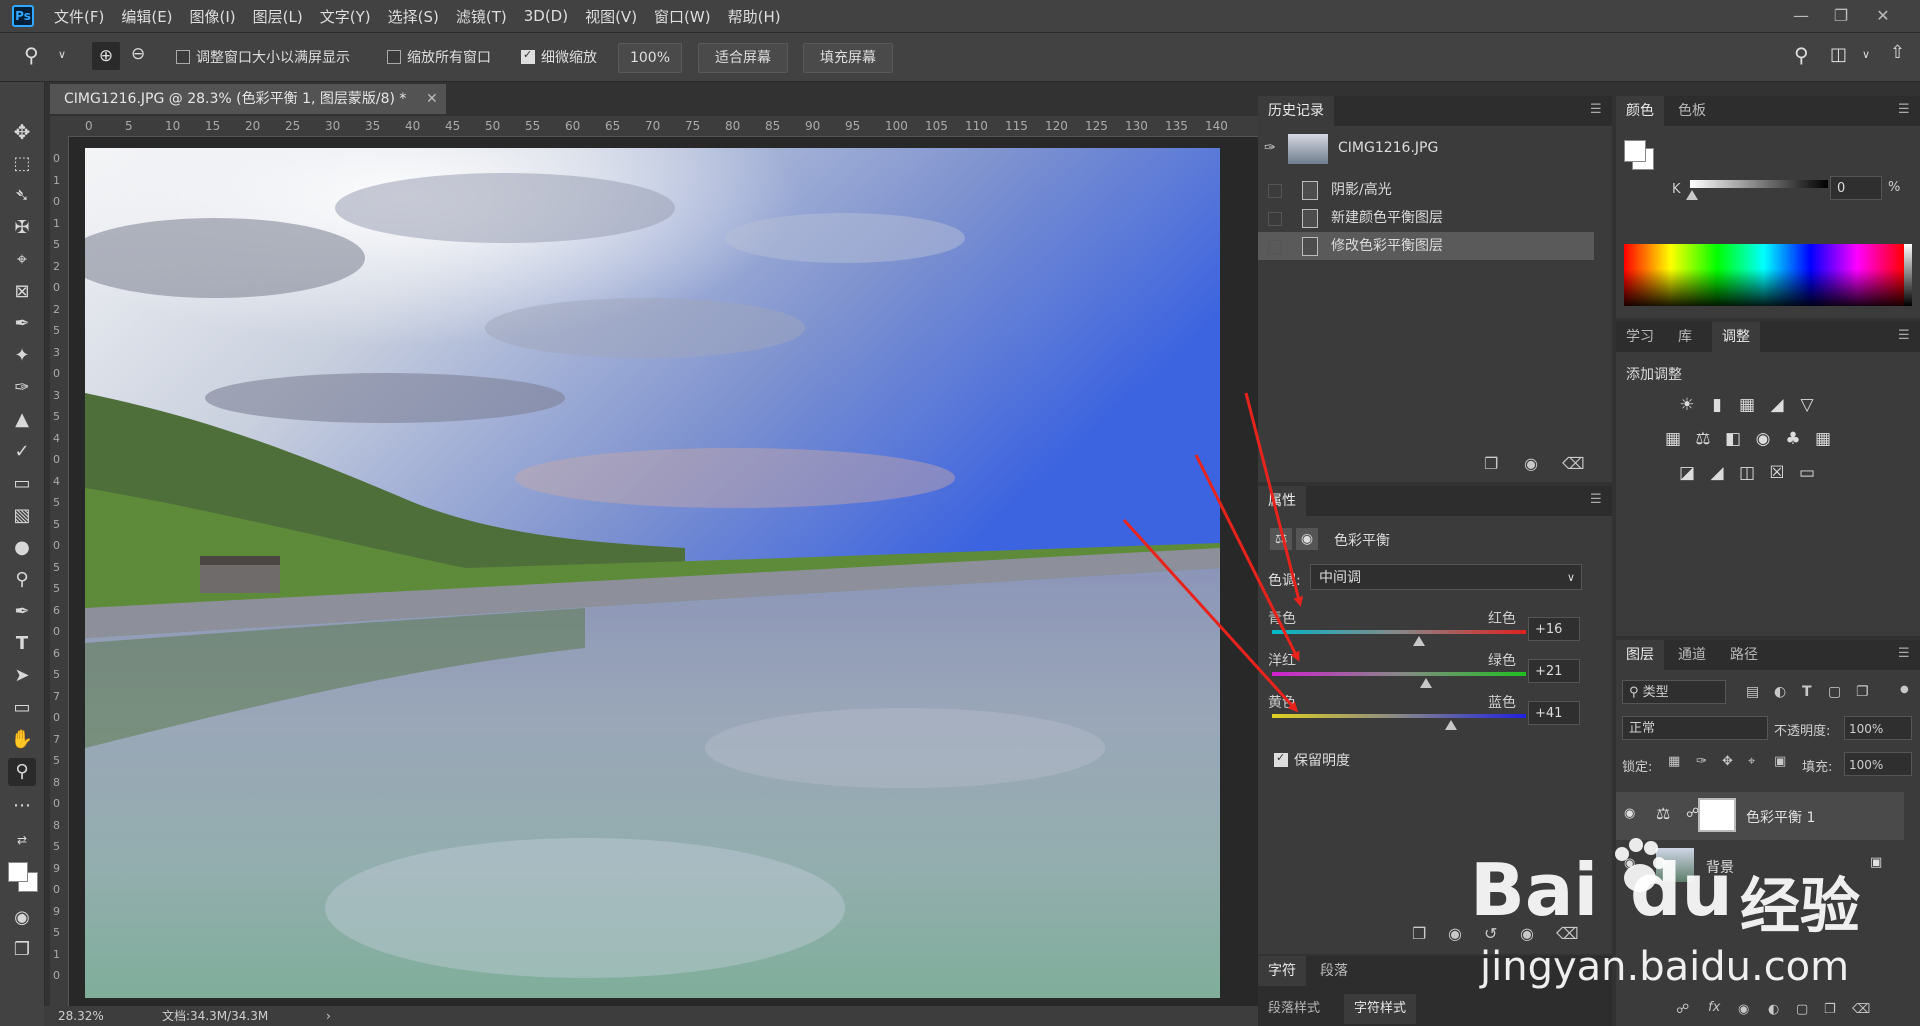 This screenshot has height=1026, width=1920. I want to click on watermark-brand: Bai, so click(1534, 890).